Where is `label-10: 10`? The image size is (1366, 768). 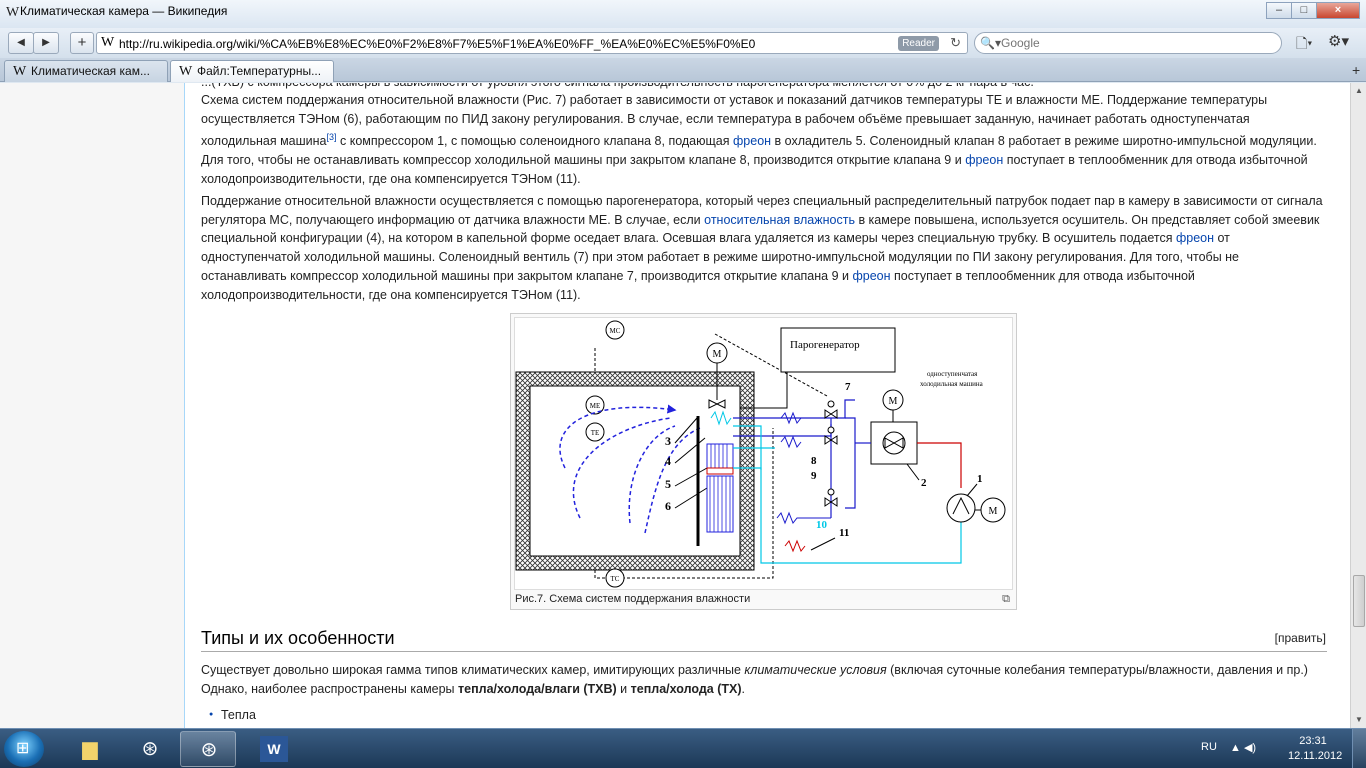
label-10: 10 is located at coordinates (822, 525).